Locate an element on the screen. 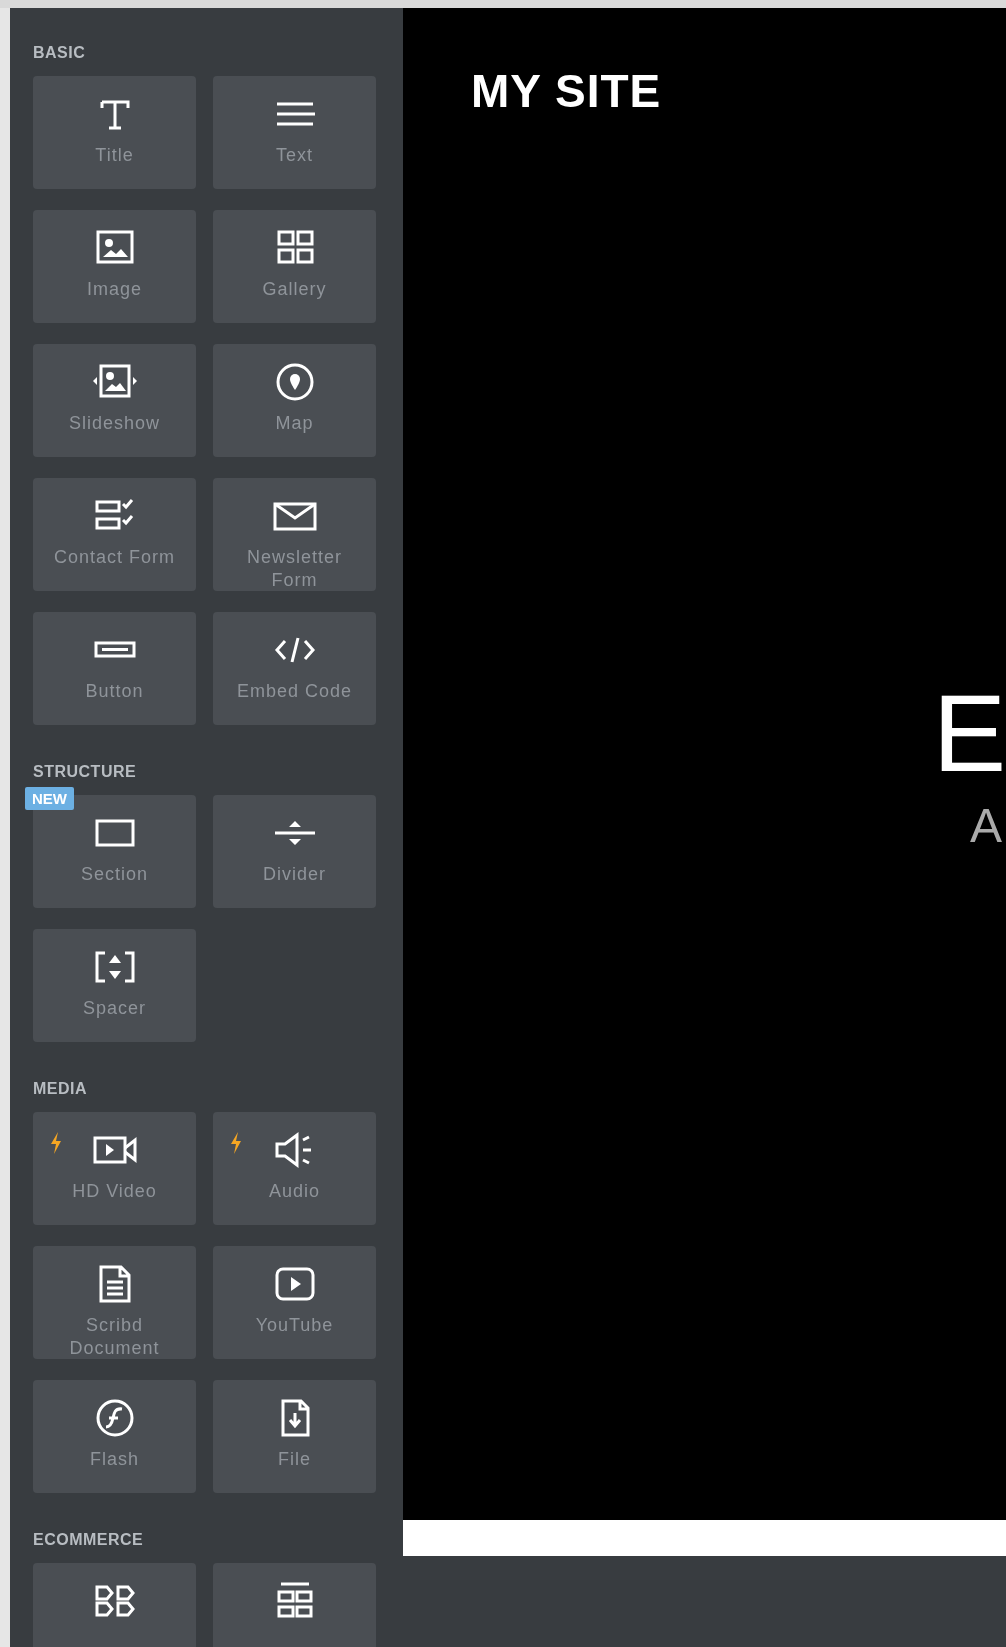  element-tile: Scribd Document is located at coordinates (114, 1302).